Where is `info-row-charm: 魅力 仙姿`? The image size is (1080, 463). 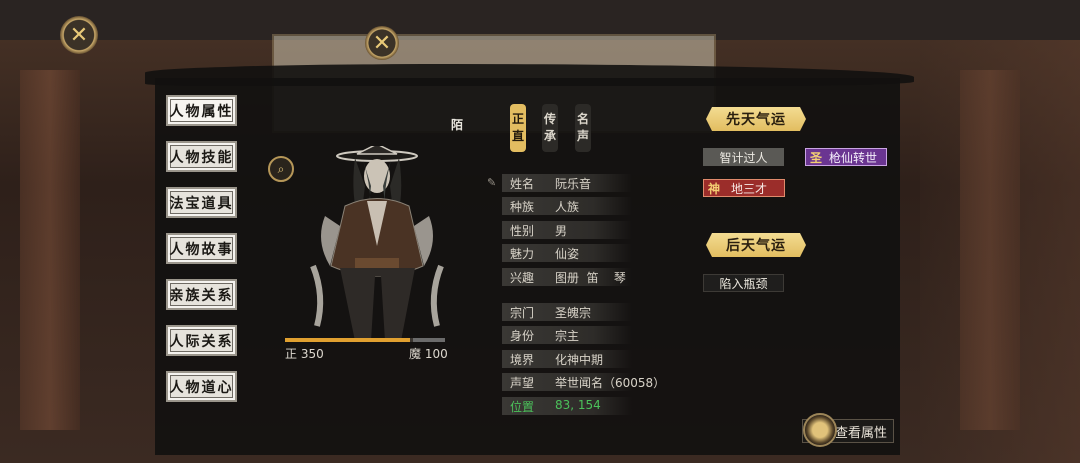
info-row-charm: 魅力 仙姿 is located at coordinates (567, 253).